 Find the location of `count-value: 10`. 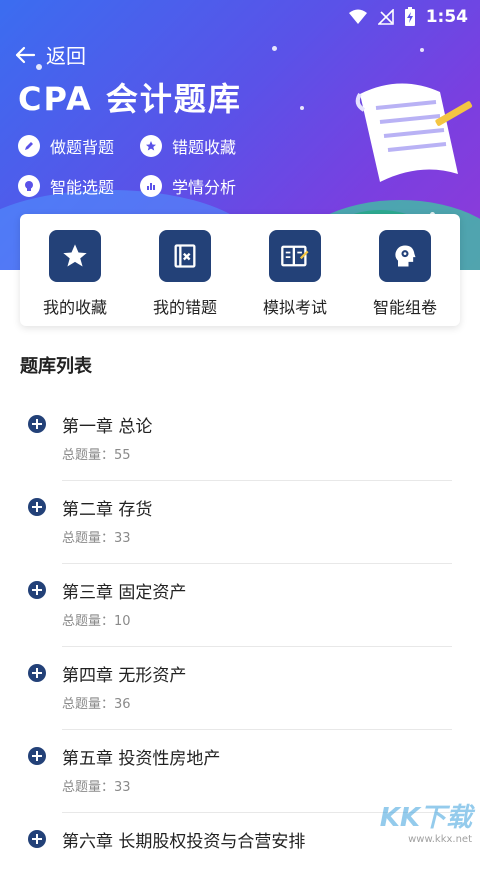

count-value: 10 is located at coordinates (122, 621).